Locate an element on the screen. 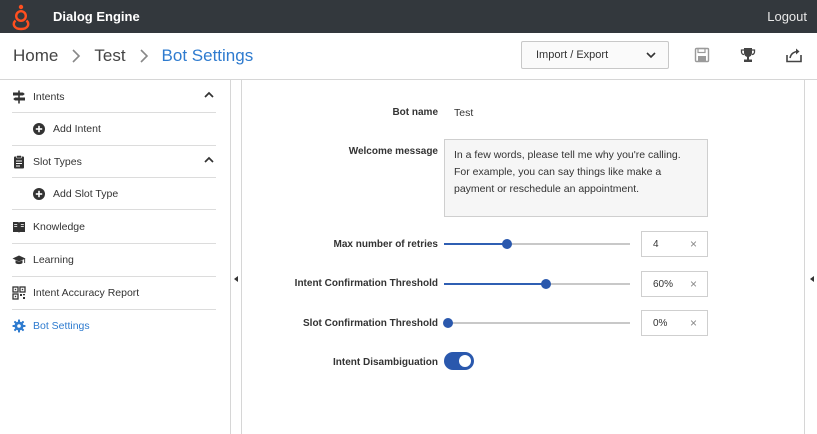 The height and width of the screenshot is (434, 817). sidebar-item-label: Intents is located at coordinates (49, 96).